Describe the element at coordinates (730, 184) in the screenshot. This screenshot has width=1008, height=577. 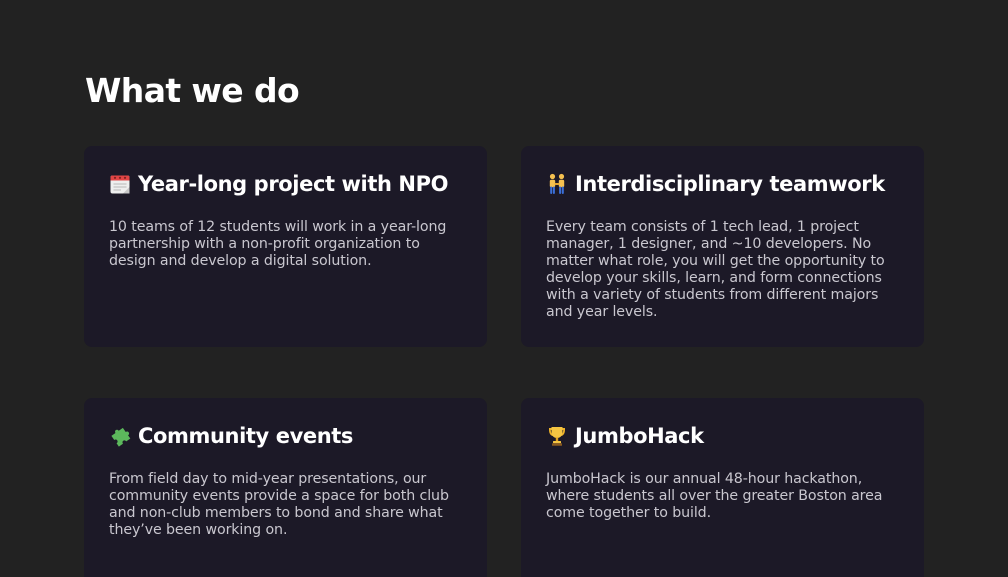
I see `card-title-text: Interdisciplinary teamwork` at that location.